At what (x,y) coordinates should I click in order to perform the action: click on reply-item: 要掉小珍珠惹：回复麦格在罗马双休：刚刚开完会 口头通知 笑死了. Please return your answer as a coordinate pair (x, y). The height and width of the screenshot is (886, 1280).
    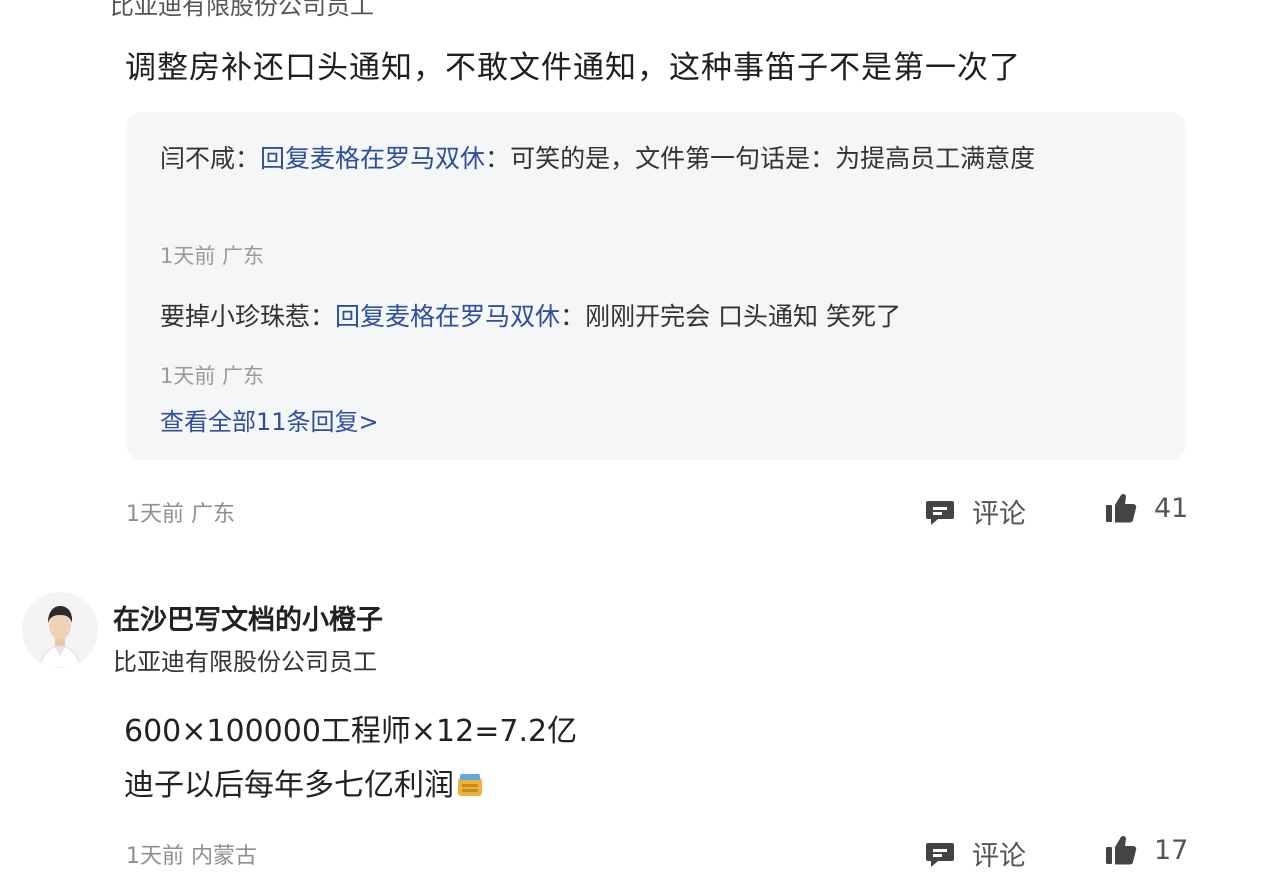
    Looking at the image, I should click on (660, 317).